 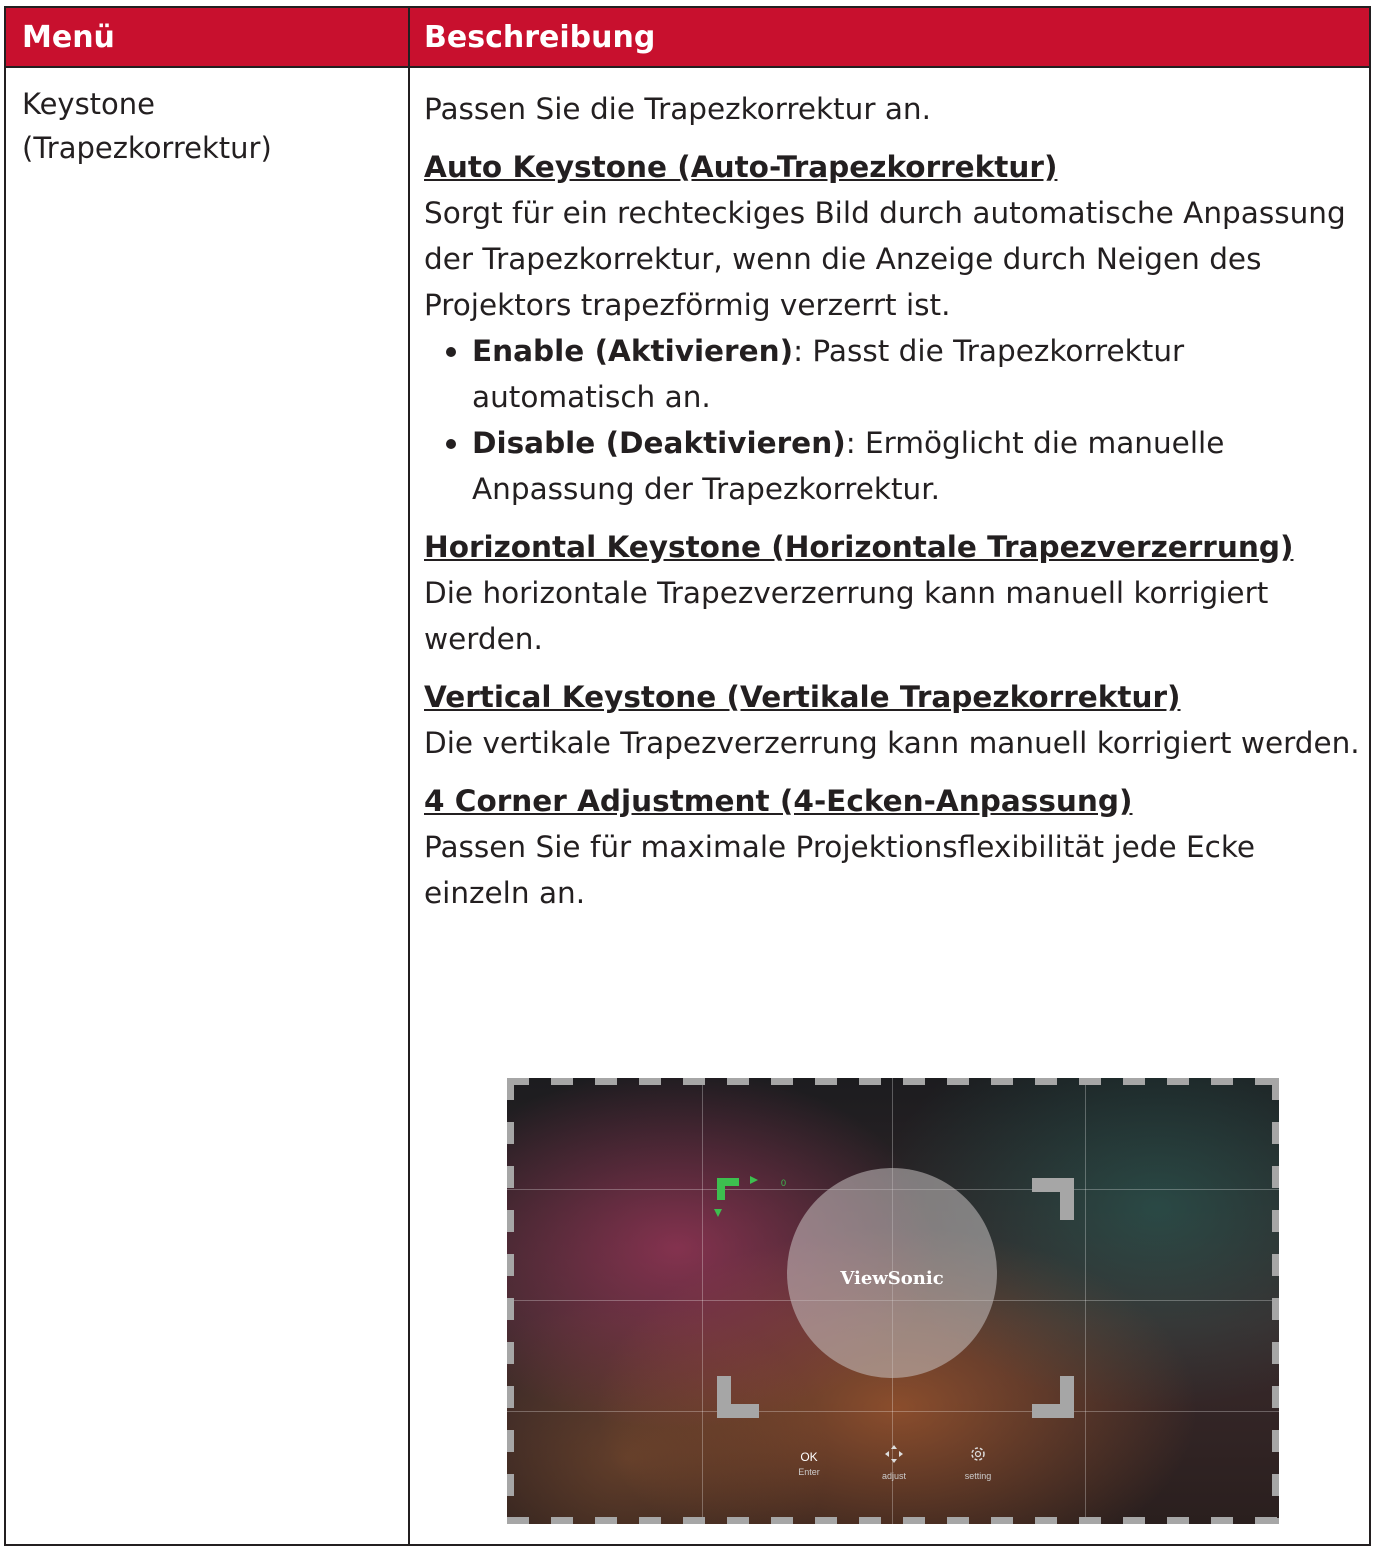 I want to click on enter-label: Enter, so click(x=809, y=1472).